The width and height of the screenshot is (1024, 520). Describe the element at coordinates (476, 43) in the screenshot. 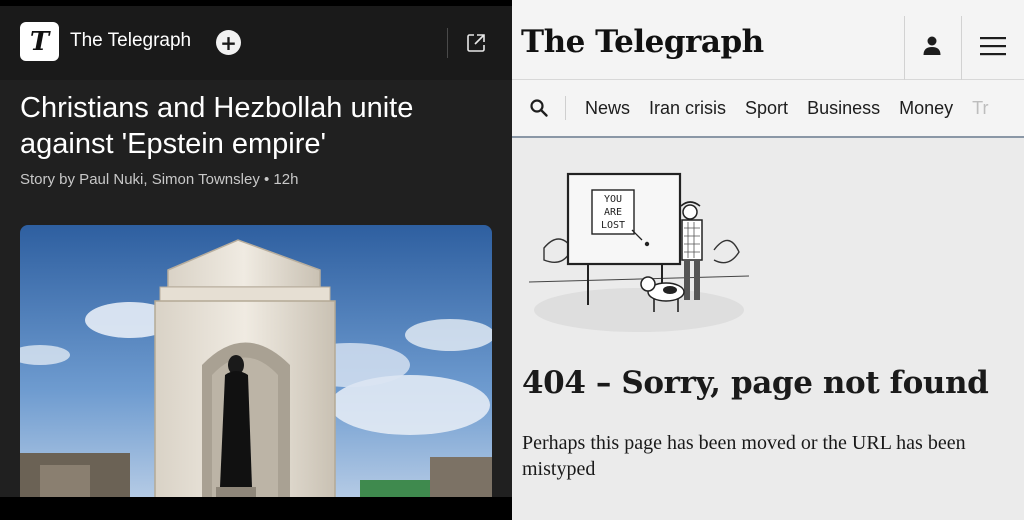

I see `open-external-icon` at that location.